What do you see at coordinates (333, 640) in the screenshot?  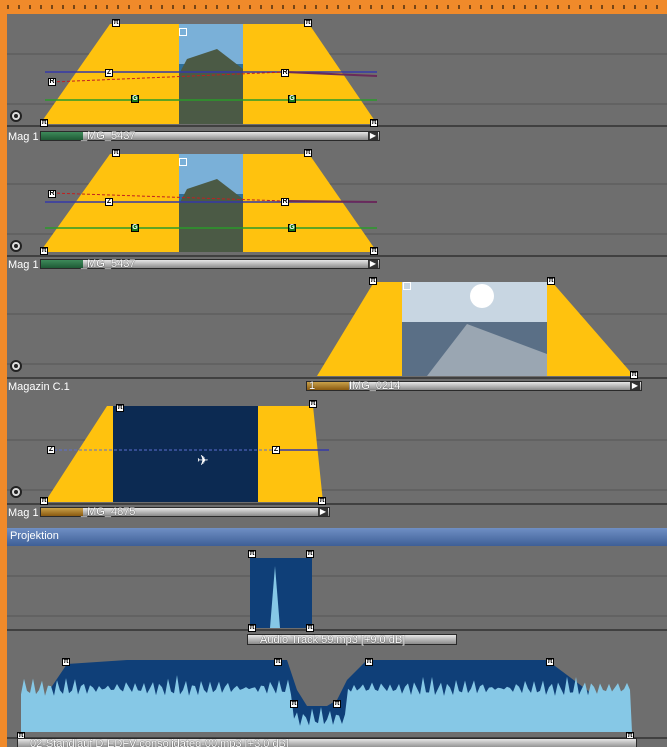 I see `audio-clip-name: Audio Track 59.mp3 [+9.0 dB]` at bounding box center [333, 640].